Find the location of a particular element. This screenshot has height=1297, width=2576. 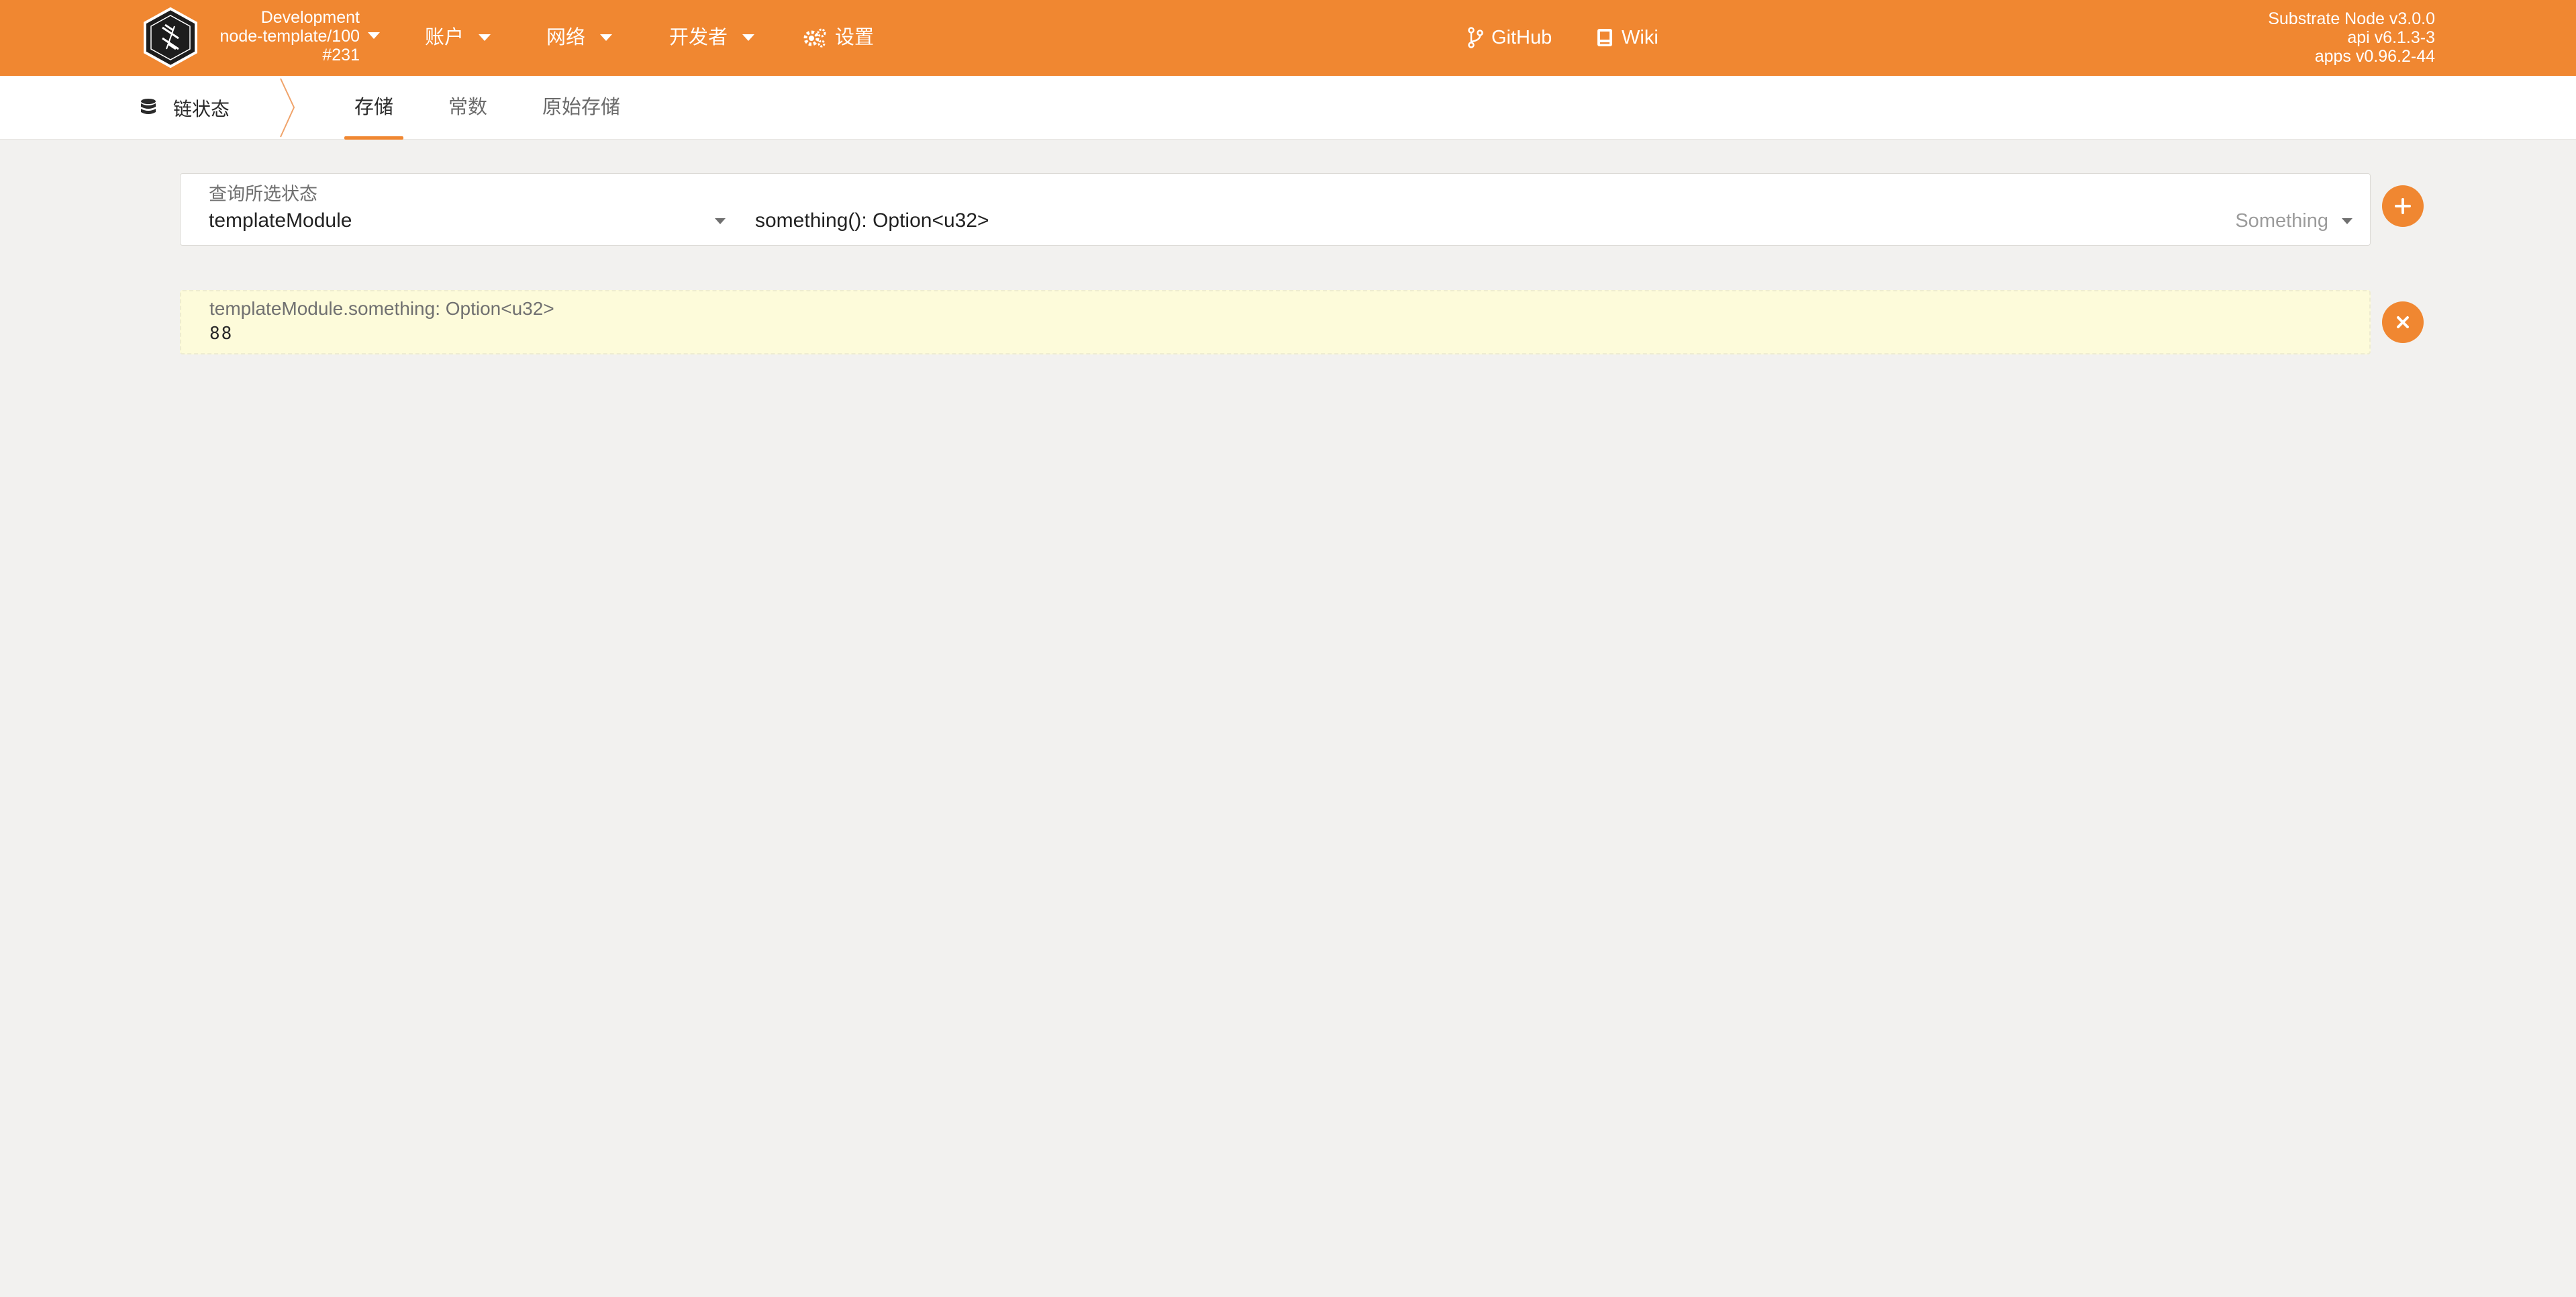

method-hint: Something is located at coordinates (2281, 221).